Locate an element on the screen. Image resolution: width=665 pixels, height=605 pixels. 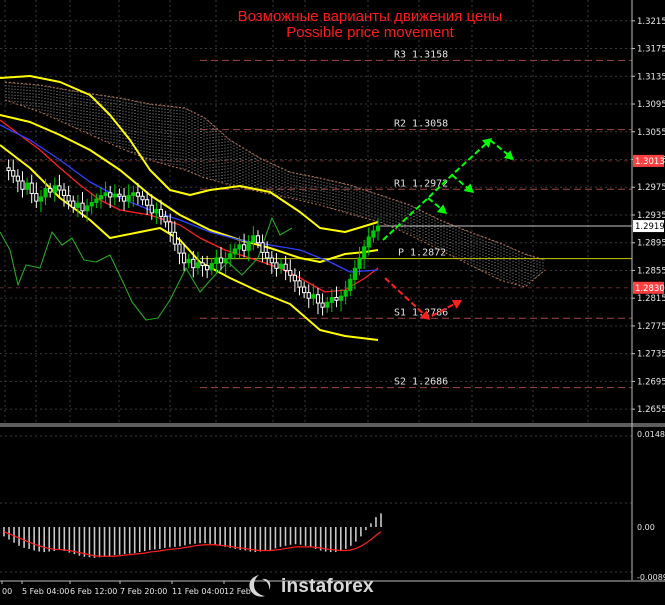
price-tick-label: 1.2695 is located at coordinates (651, 382).